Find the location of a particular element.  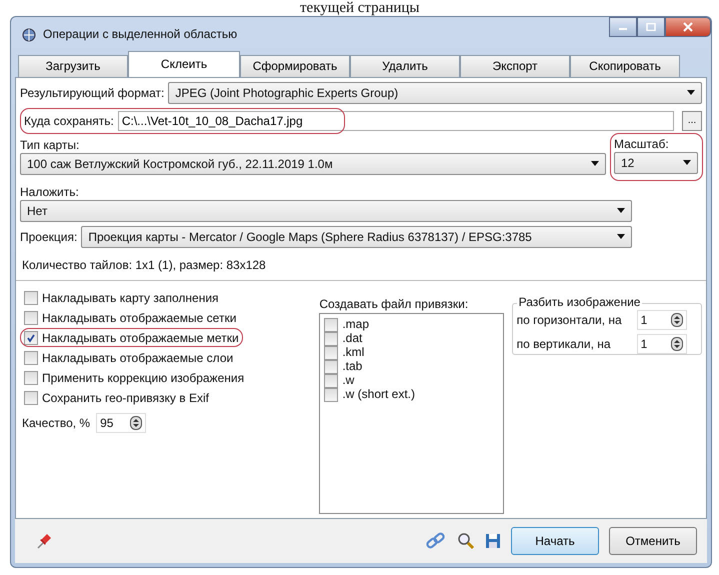

projection-label: Проекция: is located at coordinates (49, 237).